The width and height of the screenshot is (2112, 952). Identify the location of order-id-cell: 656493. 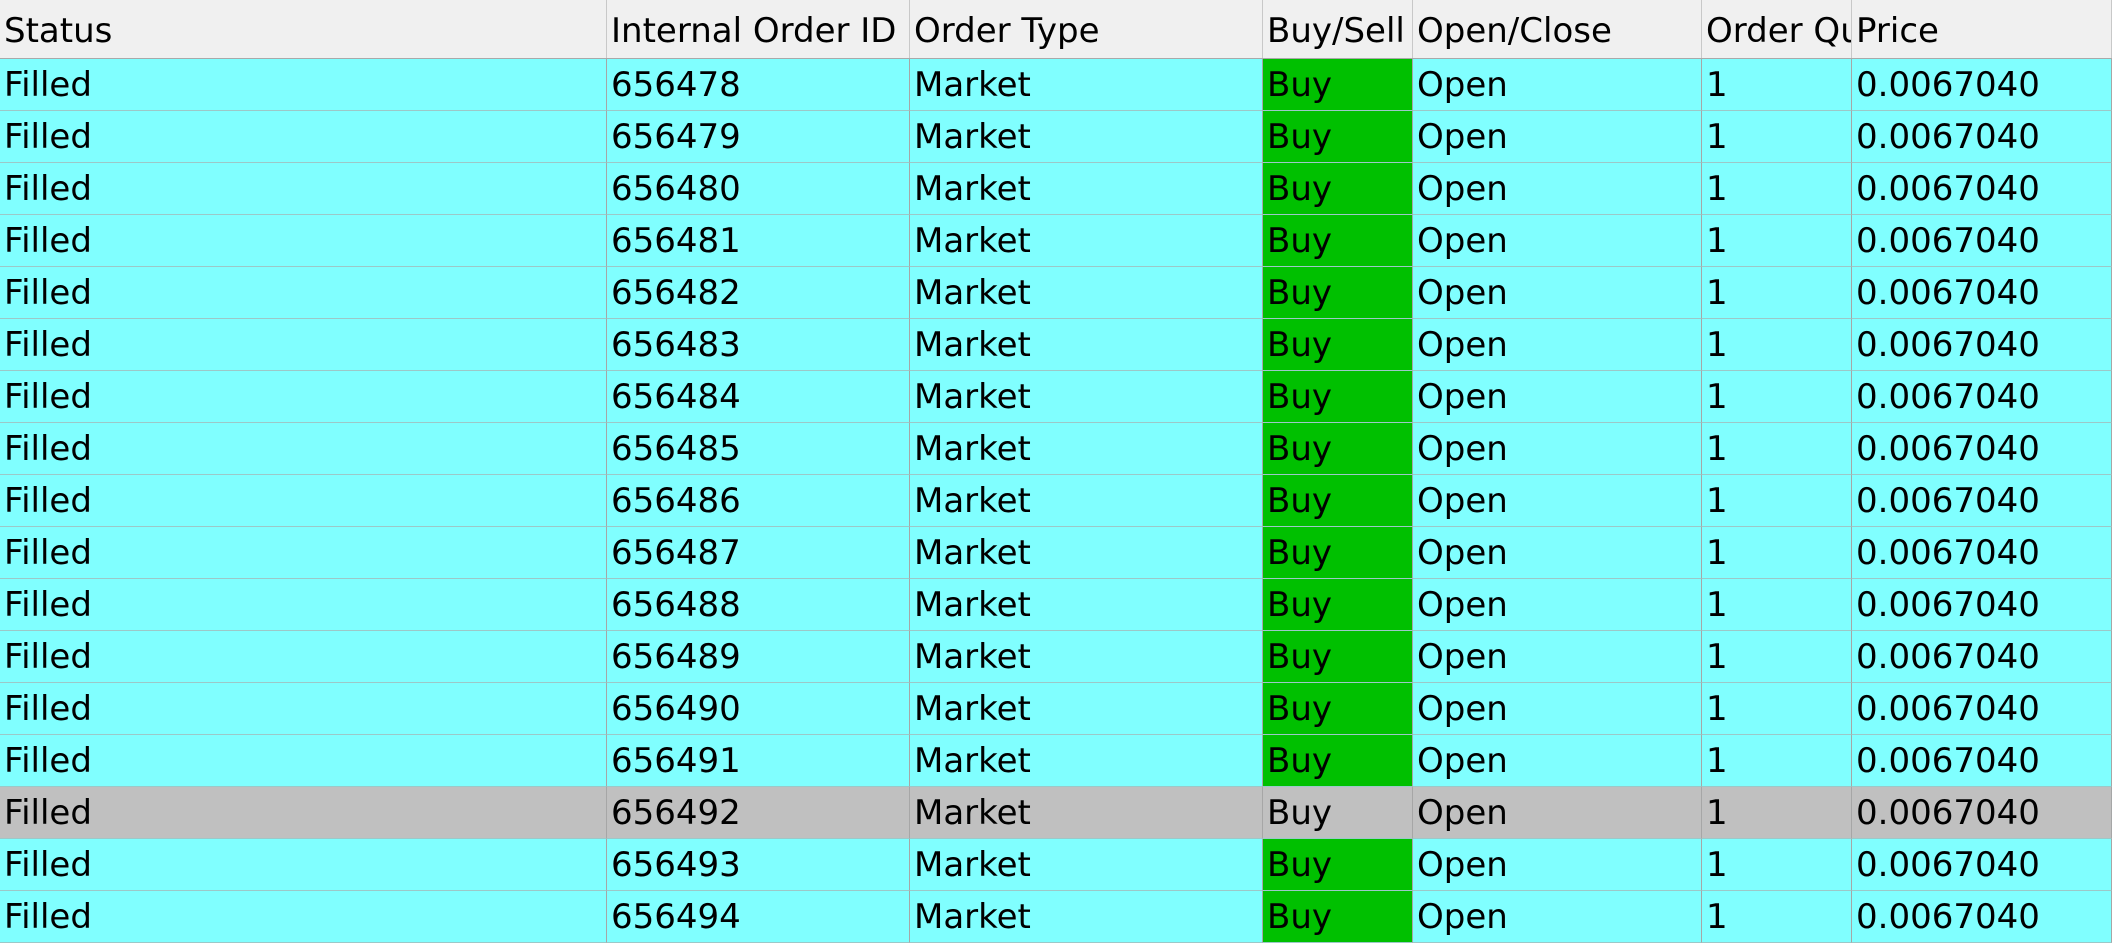
(758, 865).